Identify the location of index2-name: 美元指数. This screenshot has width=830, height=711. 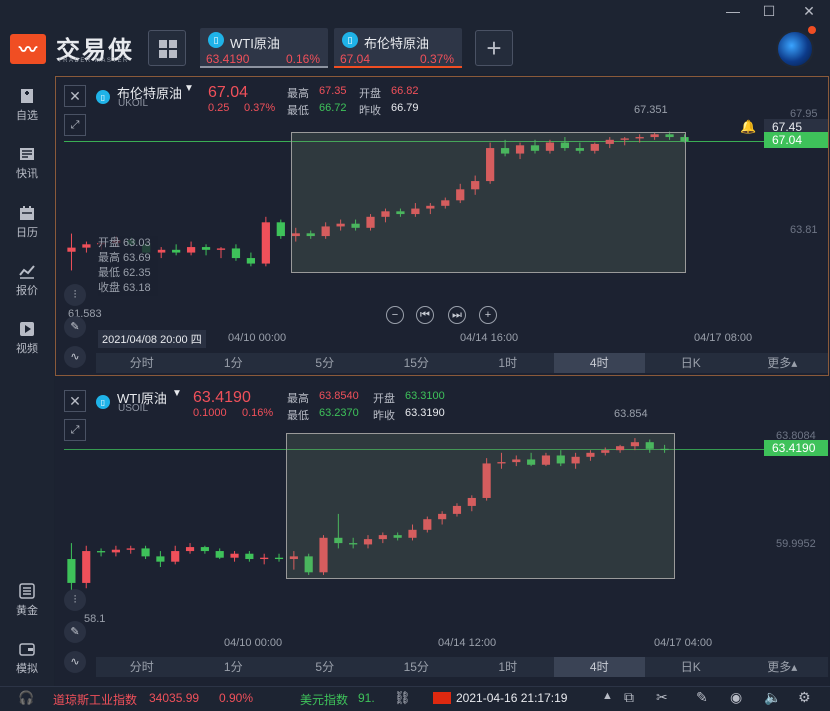
(324, 699).